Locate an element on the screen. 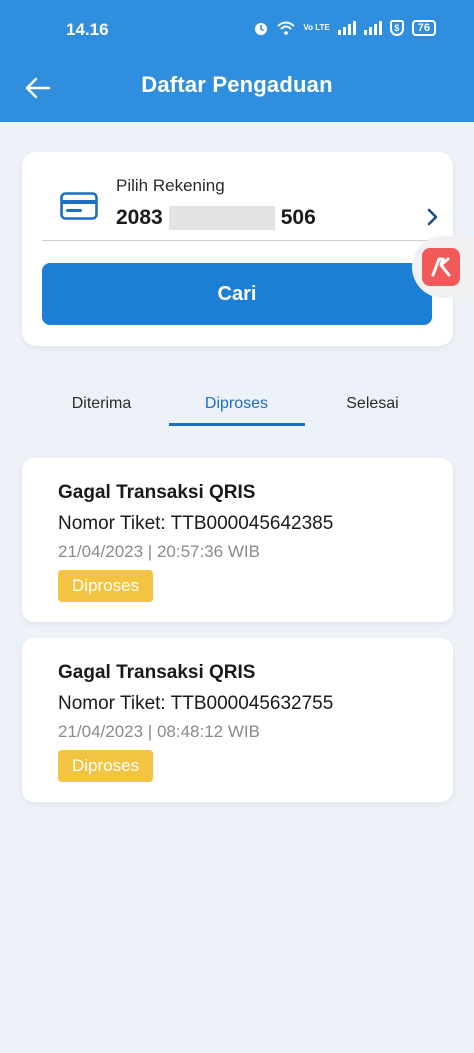 The height and width of the screenshot is (1053, 474). chevron-right-icon is located at coordinates (433, 217).